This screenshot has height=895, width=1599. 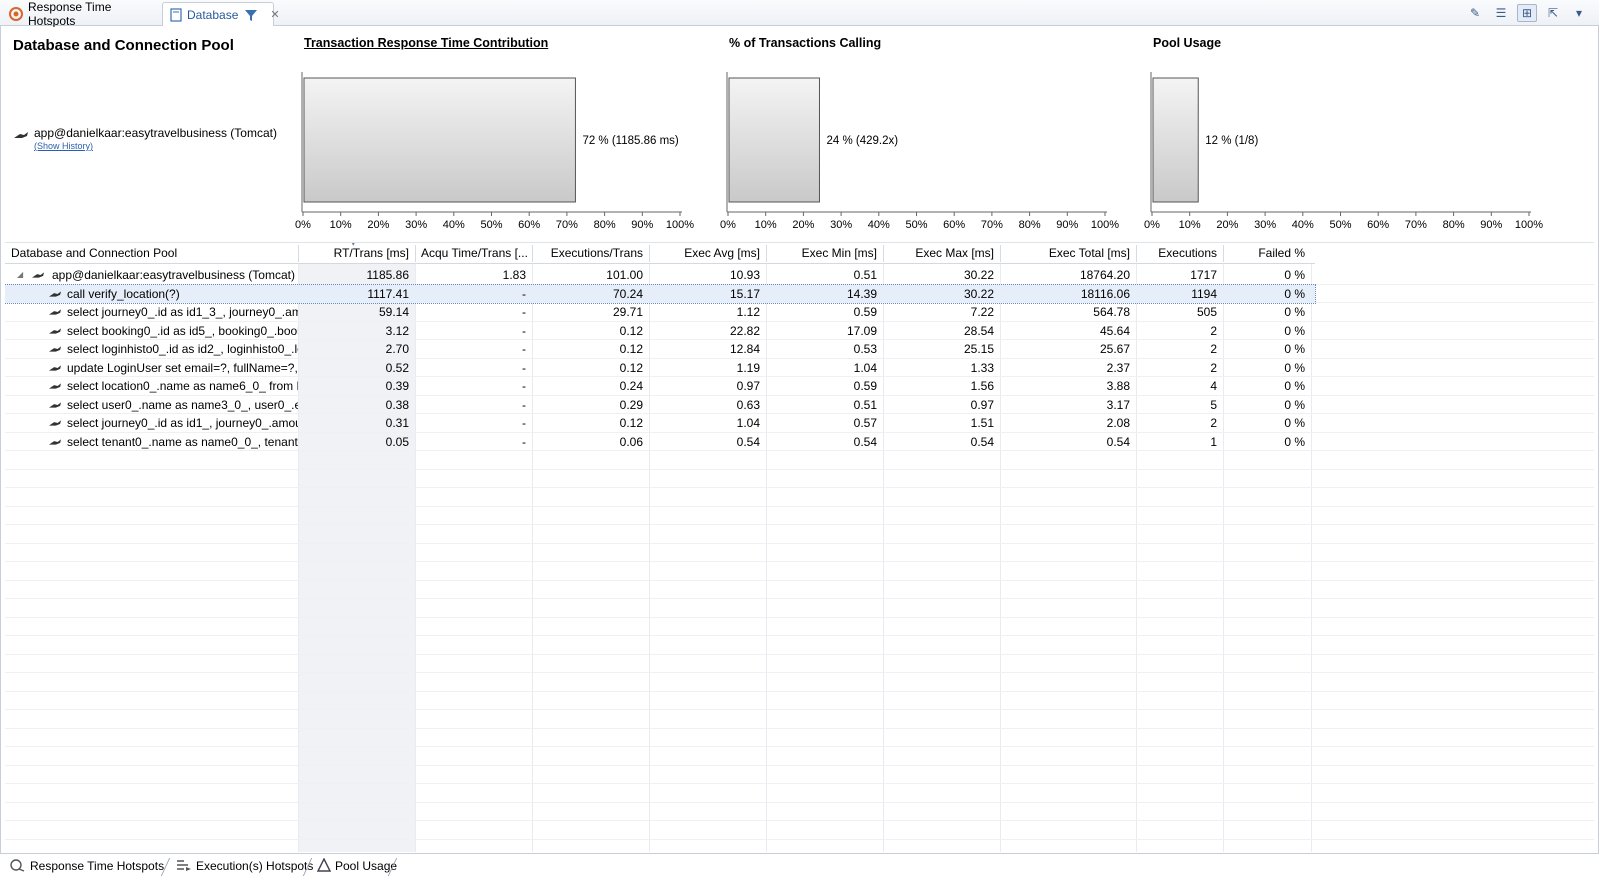 What do you see at coordinates (274, 14) in the screenshot?
I see `close-icon: ✕` at bounding box center [274, 14].